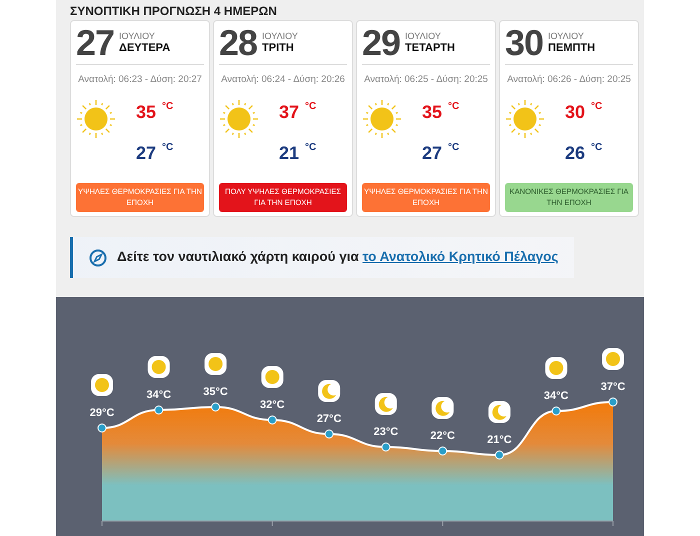  I want to click on weekday-label: ΠΕΜΠΤΗ, so click(572, 48).